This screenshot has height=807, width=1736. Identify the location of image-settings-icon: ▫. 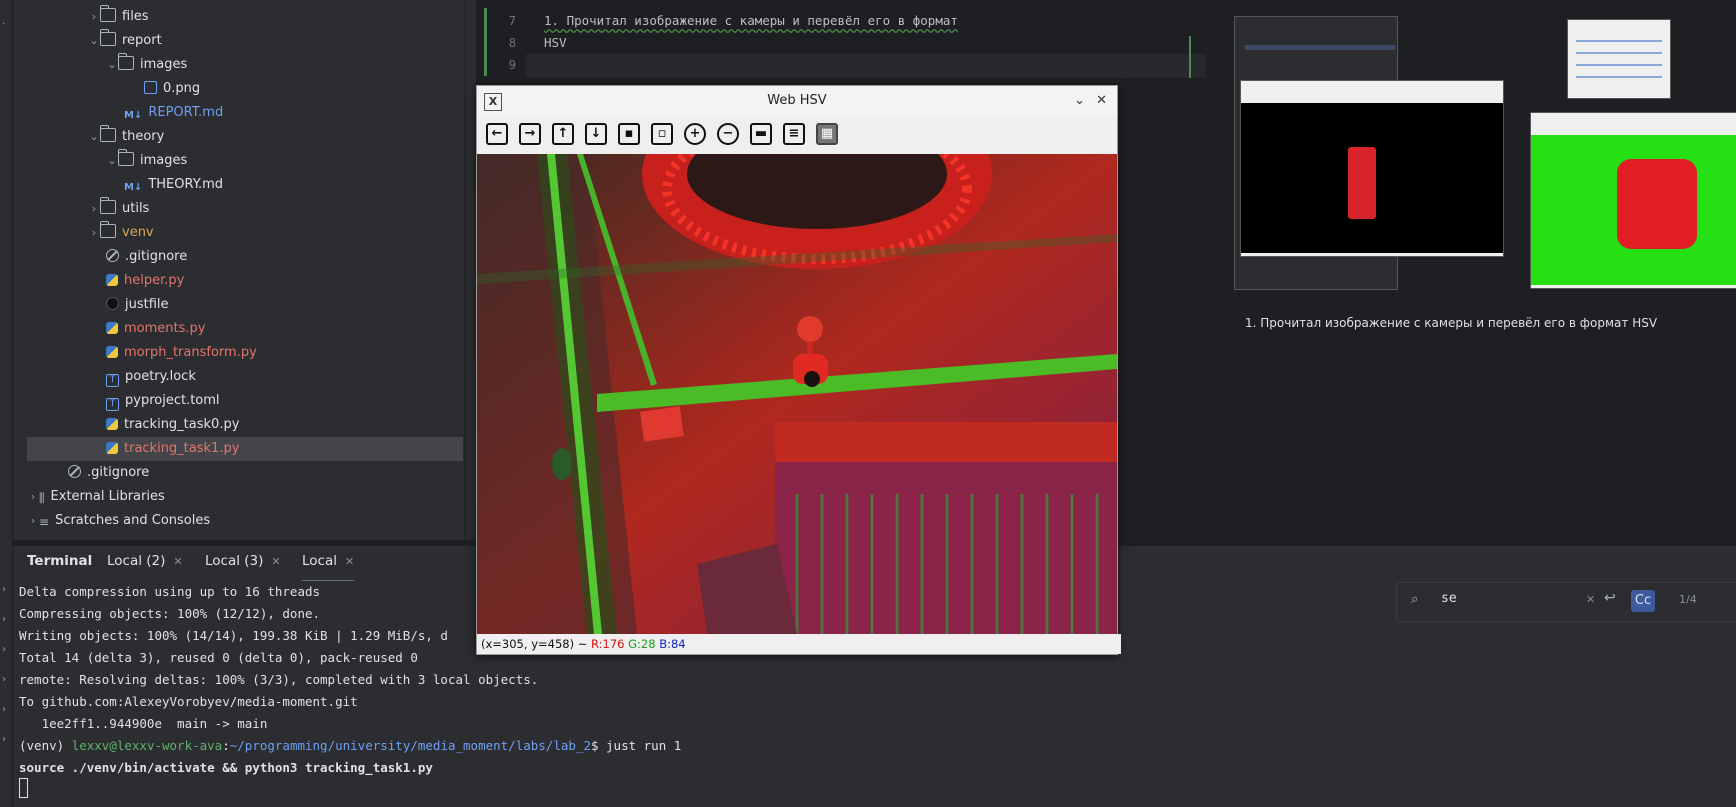
(662, 134).